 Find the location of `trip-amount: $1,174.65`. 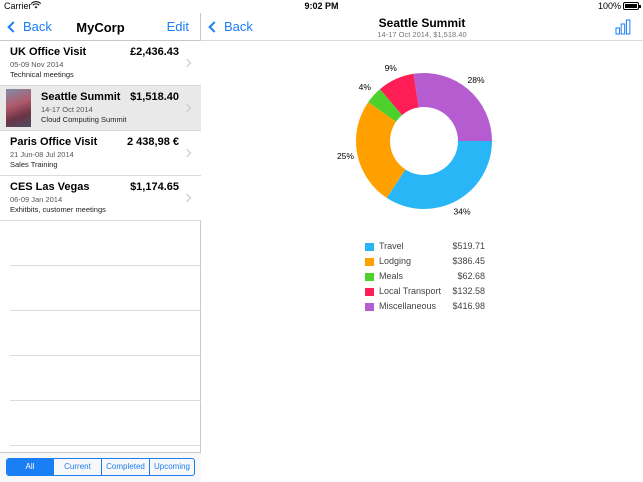

trip-amount: $1,174.65 is located at coordinates (154, 187).